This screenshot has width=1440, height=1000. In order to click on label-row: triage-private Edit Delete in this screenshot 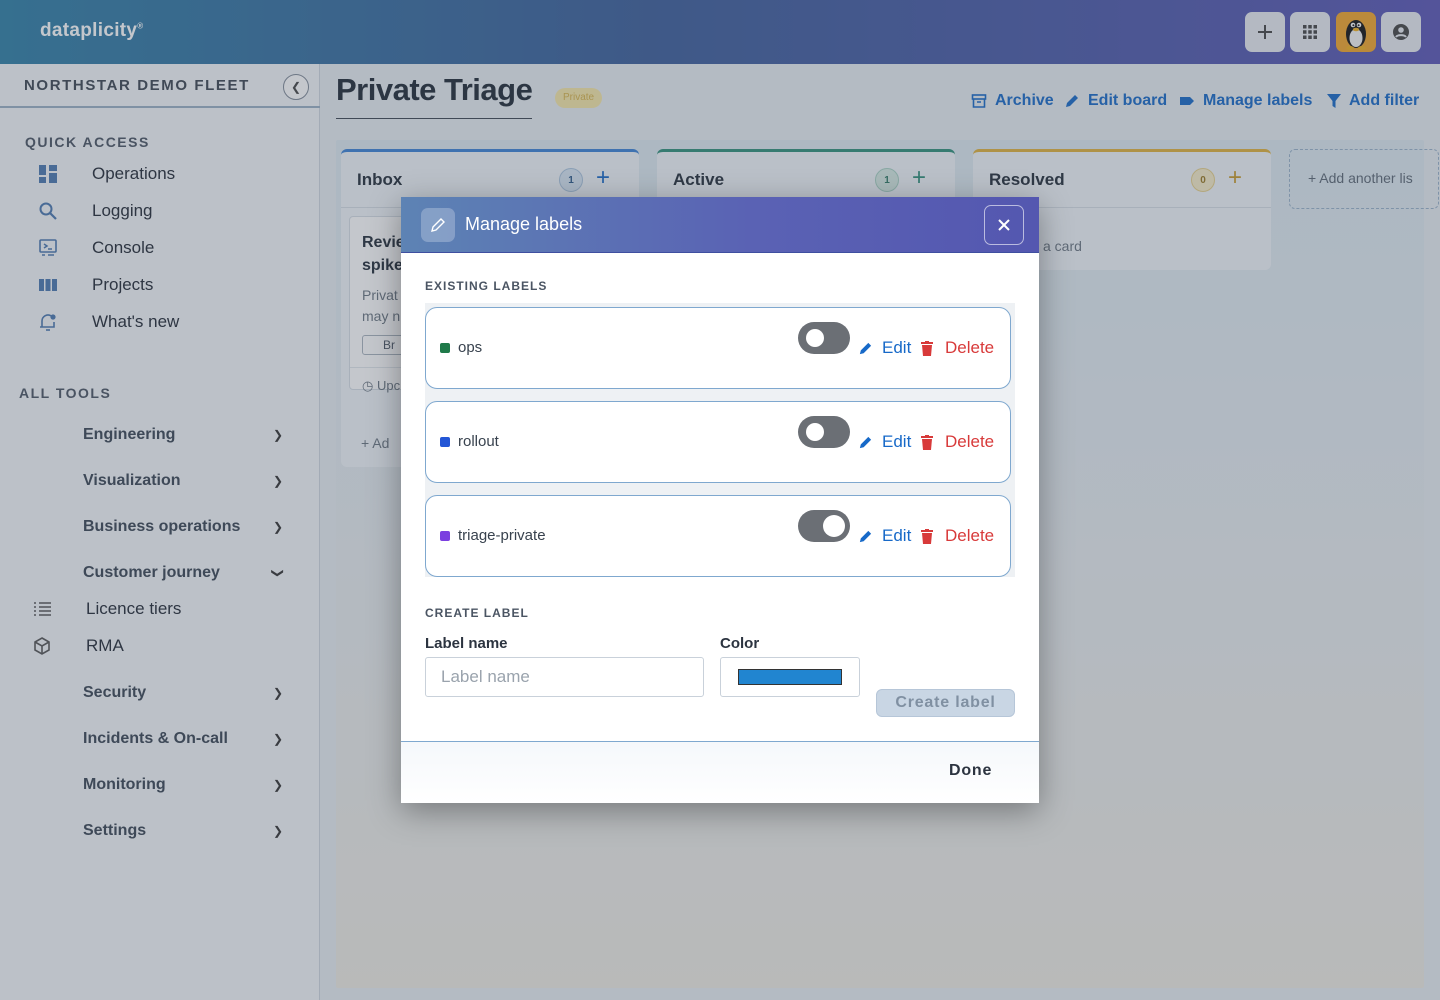, I will do `click(718, 536)`.